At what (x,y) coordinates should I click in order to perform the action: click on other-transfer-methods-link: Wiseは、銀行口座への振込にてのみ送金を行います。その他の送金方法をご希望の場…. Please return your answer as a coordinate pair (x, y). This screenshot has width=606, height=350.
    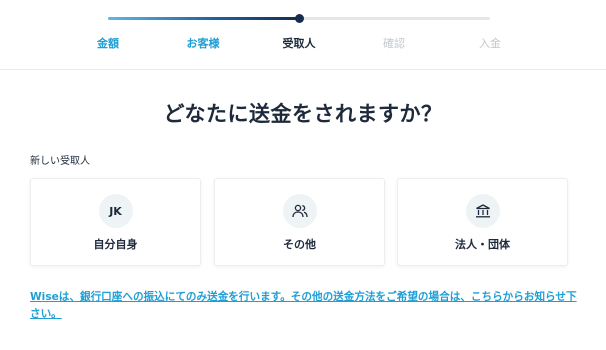
    Looking at the image, I should click on (304, 306).